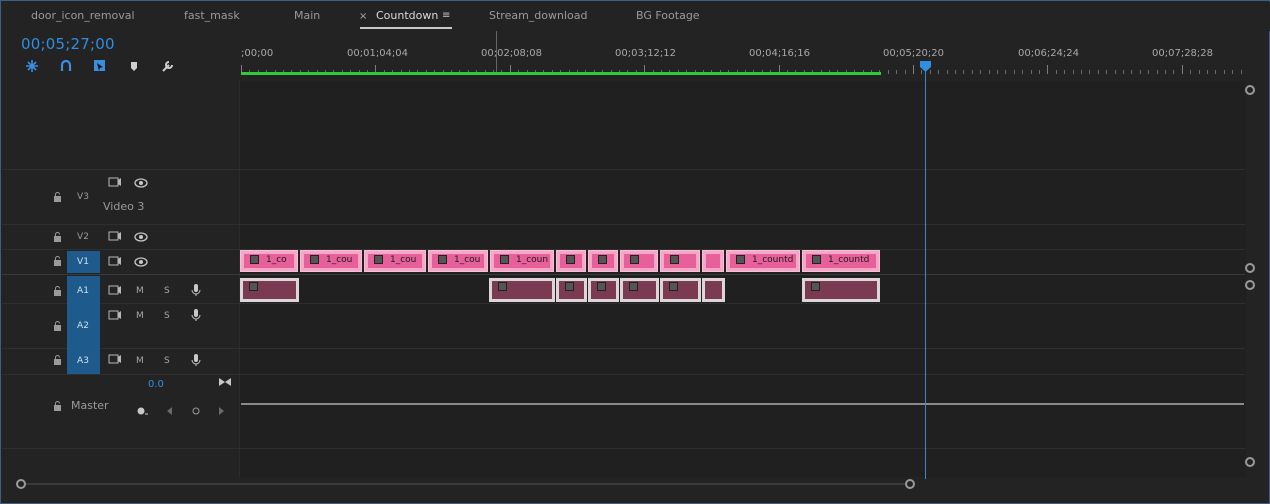 This screenshot has width=1270, height=504. What do you see at coordinates (522, 261) in the screenshot?
I see `video-clip: 1_coun` at bounding box center [522, 261].